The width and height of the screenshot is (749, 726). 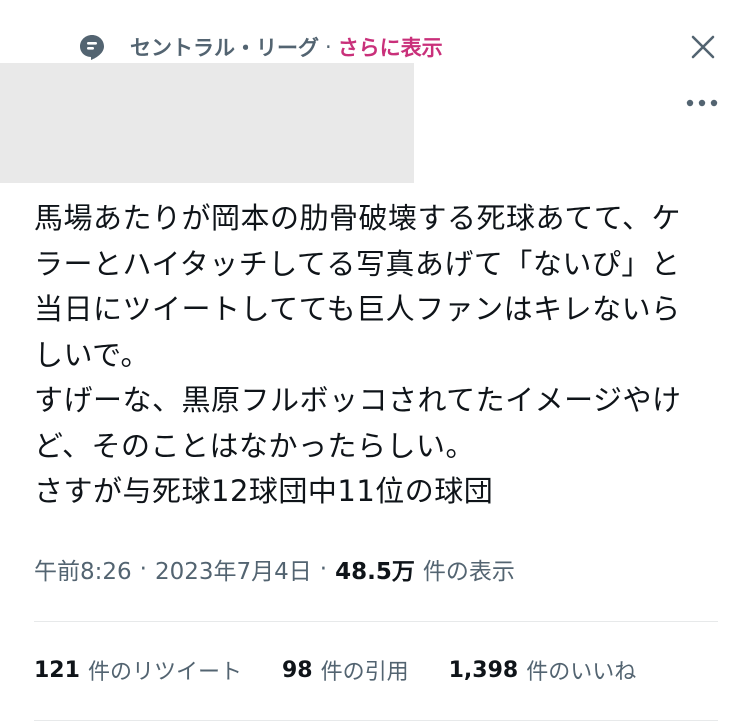 I want to click on retweets-count: 121, so click(x=57, y=670).